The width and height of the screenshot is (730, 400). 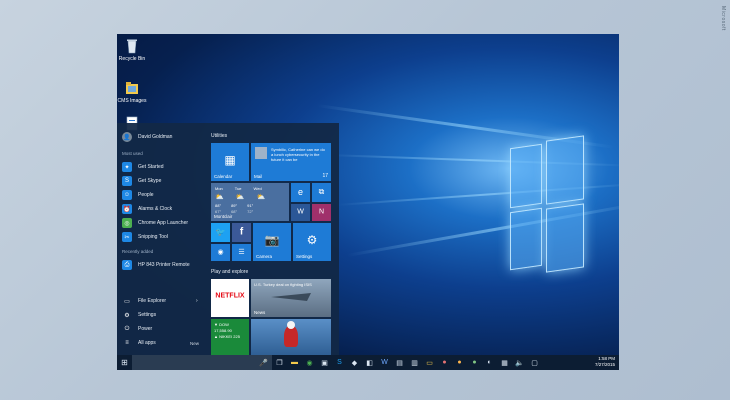 What do you see at coordinates (547, 204) in the screenshot?
I see `windows-logo` at bounding box center [547, 204].